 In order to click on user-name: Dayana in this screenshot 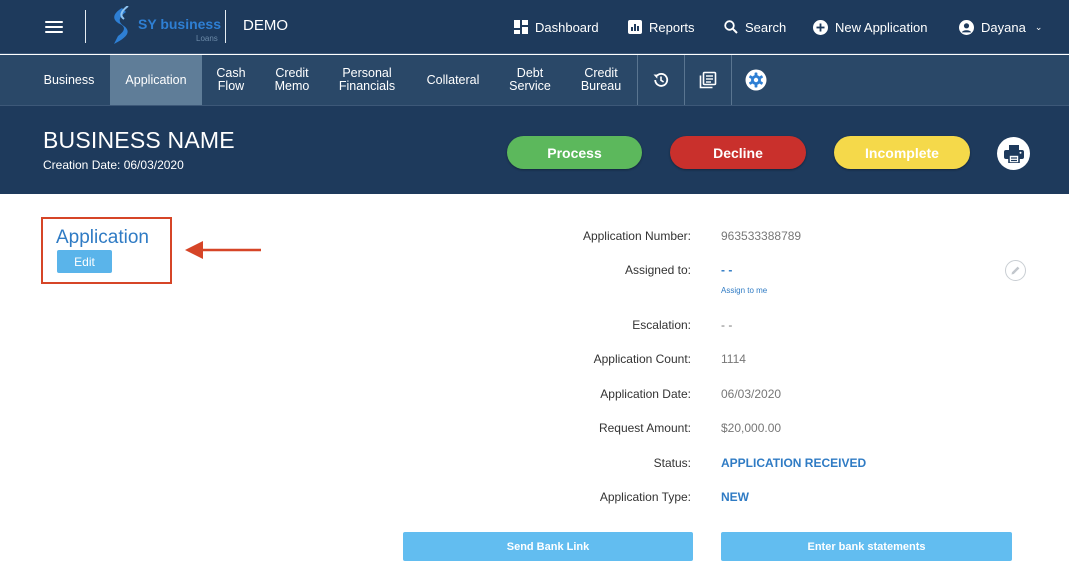, I will do `click(1003, 27)`.